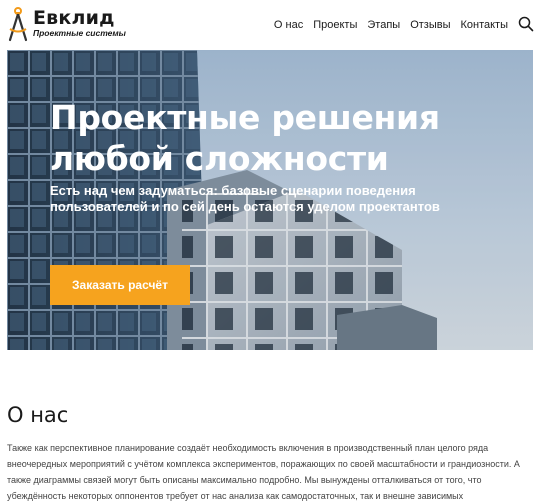  I want to click on nav-item-projects: Проекты, so click(335, 25).